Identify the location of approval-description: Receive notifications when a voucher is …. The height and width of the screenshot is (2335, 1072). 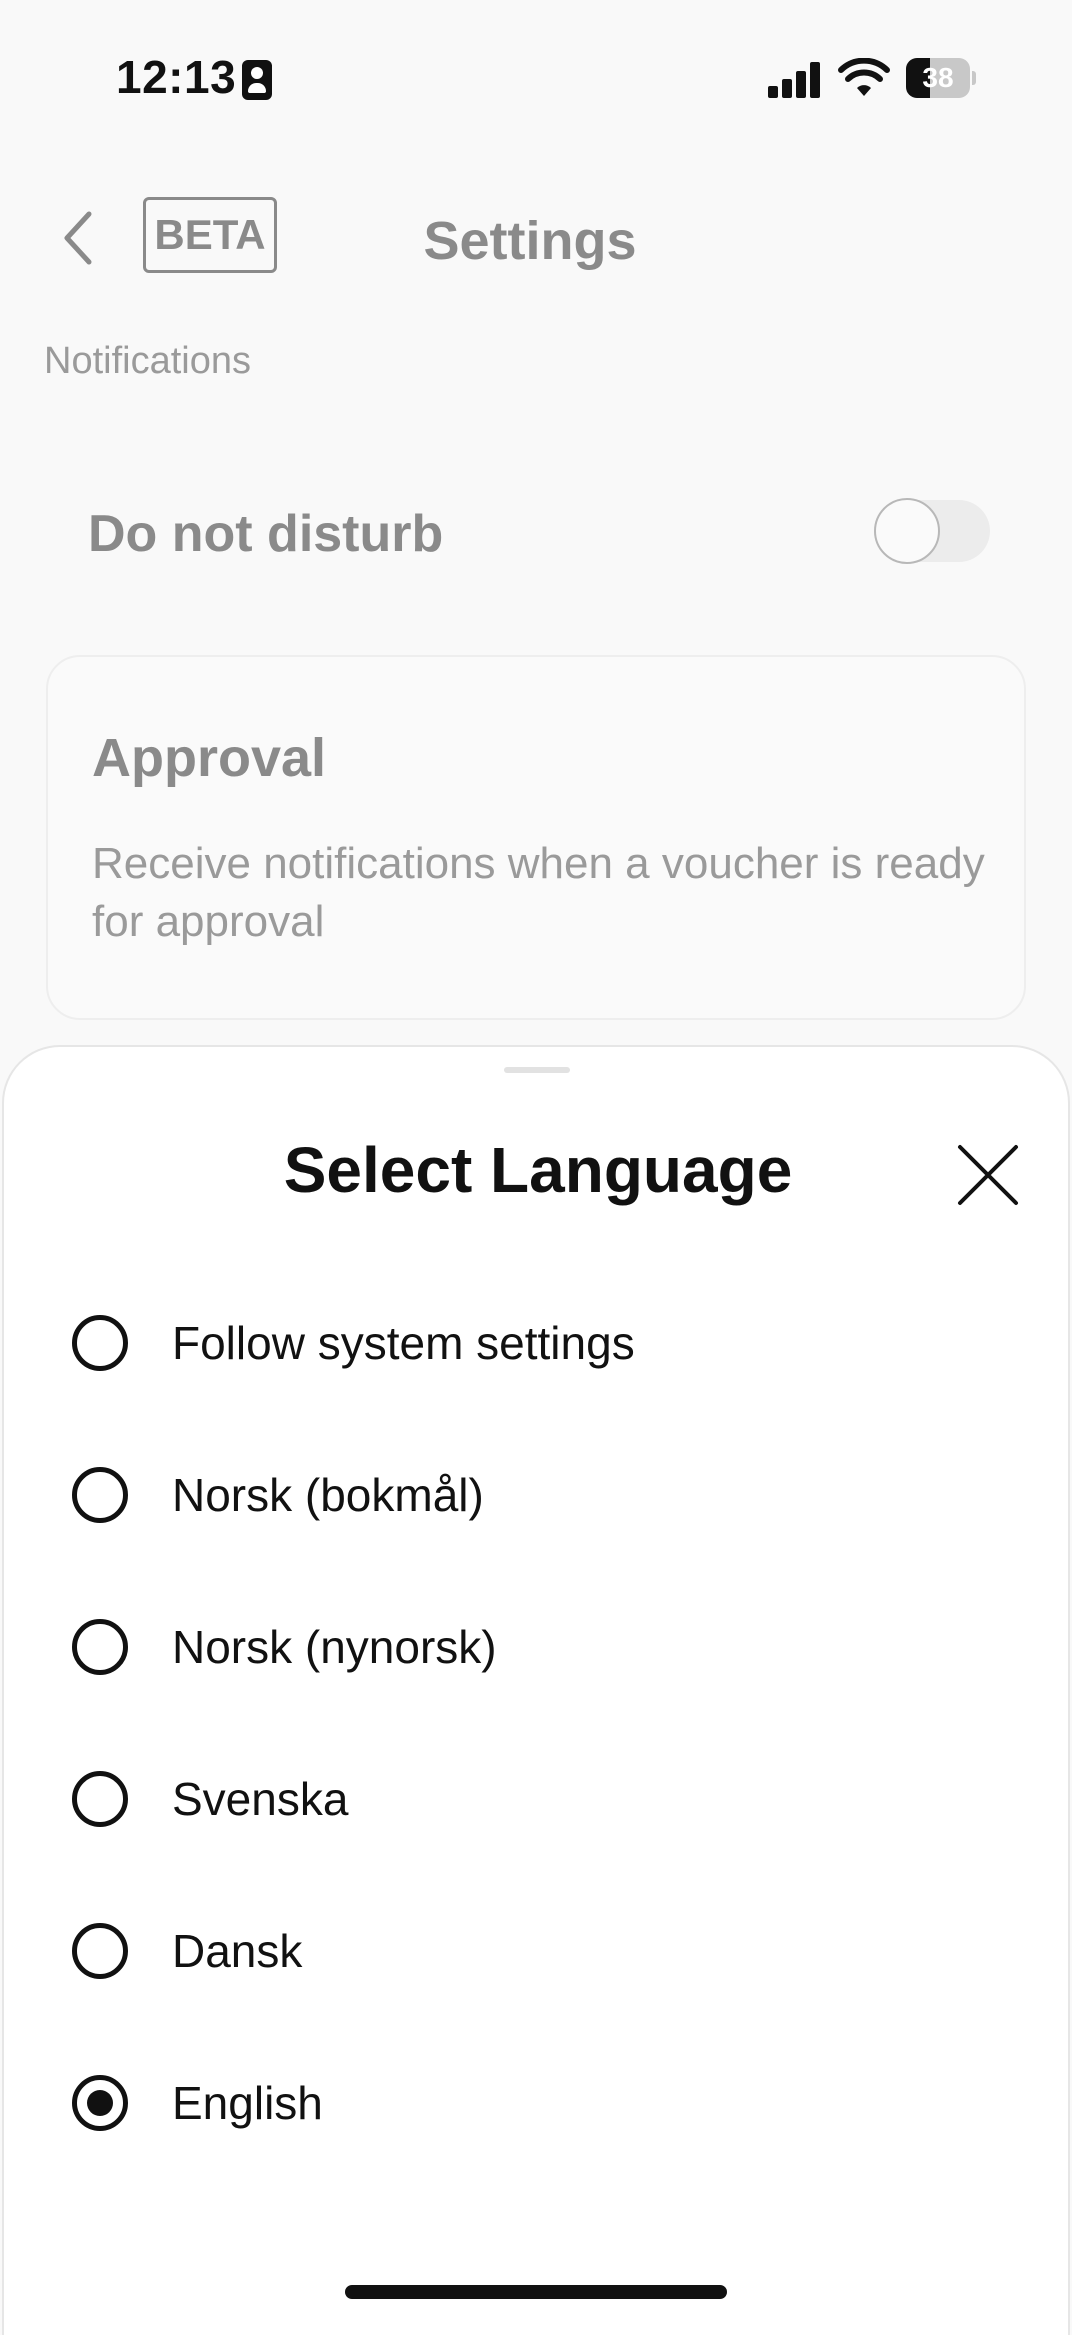
(538, 892).